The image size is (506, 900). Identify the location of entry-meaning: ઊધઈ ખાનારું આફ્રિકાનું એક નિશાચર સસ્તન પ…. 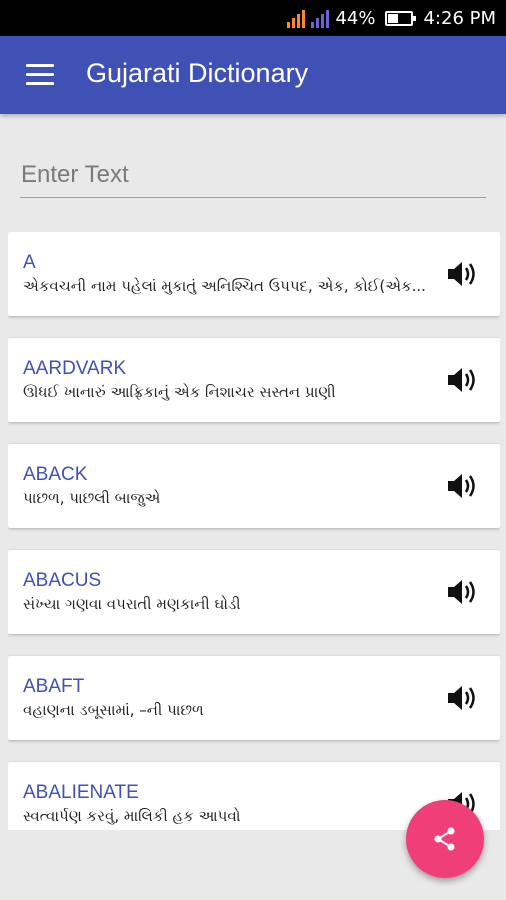
(179, 392).